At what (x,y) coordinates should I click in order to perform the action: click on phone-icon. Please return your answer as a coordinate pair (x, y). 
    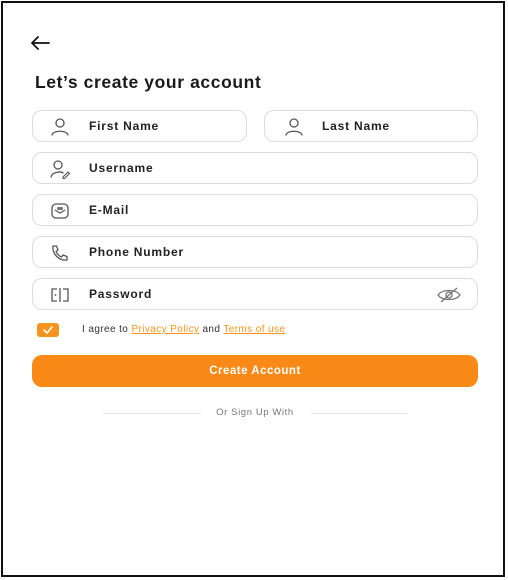
    Looking at the image, I should click on (60, 253).